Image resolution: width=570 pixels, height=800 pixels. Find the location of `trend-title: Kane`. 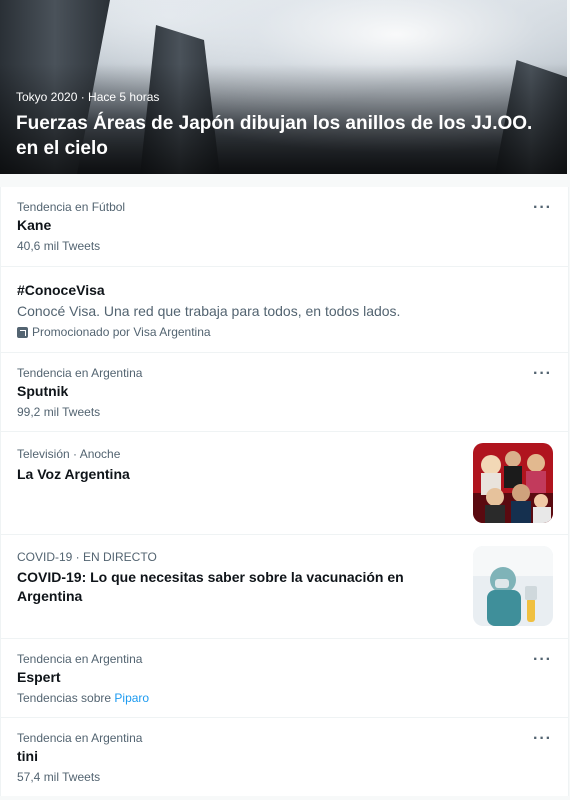

trend-title: Kane is located at coordinates (34, 225).